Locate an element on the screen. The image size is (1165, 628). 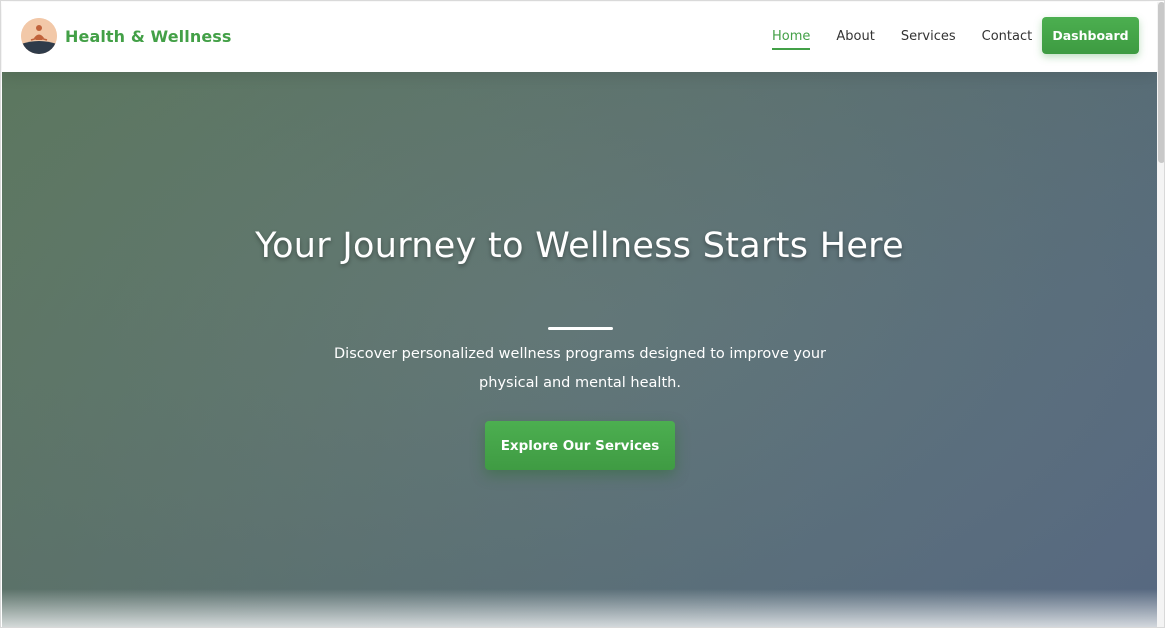
main-nav: Home About Services Contact is located at coordinates (915, 39).